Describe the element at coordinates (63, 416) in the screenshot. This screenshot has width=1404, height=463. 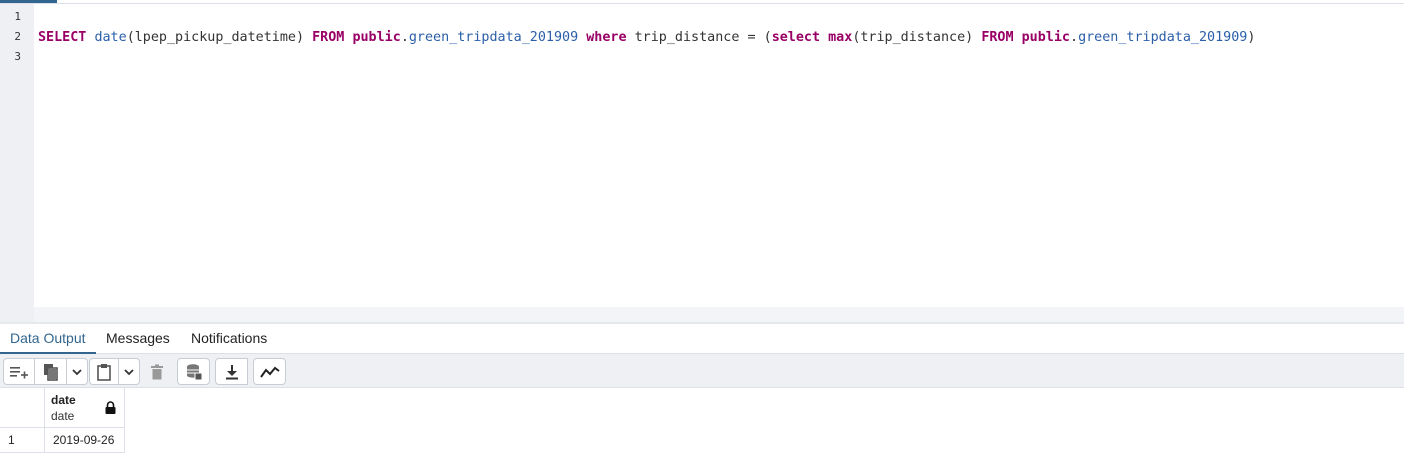
I see `column-type: date` at that location.